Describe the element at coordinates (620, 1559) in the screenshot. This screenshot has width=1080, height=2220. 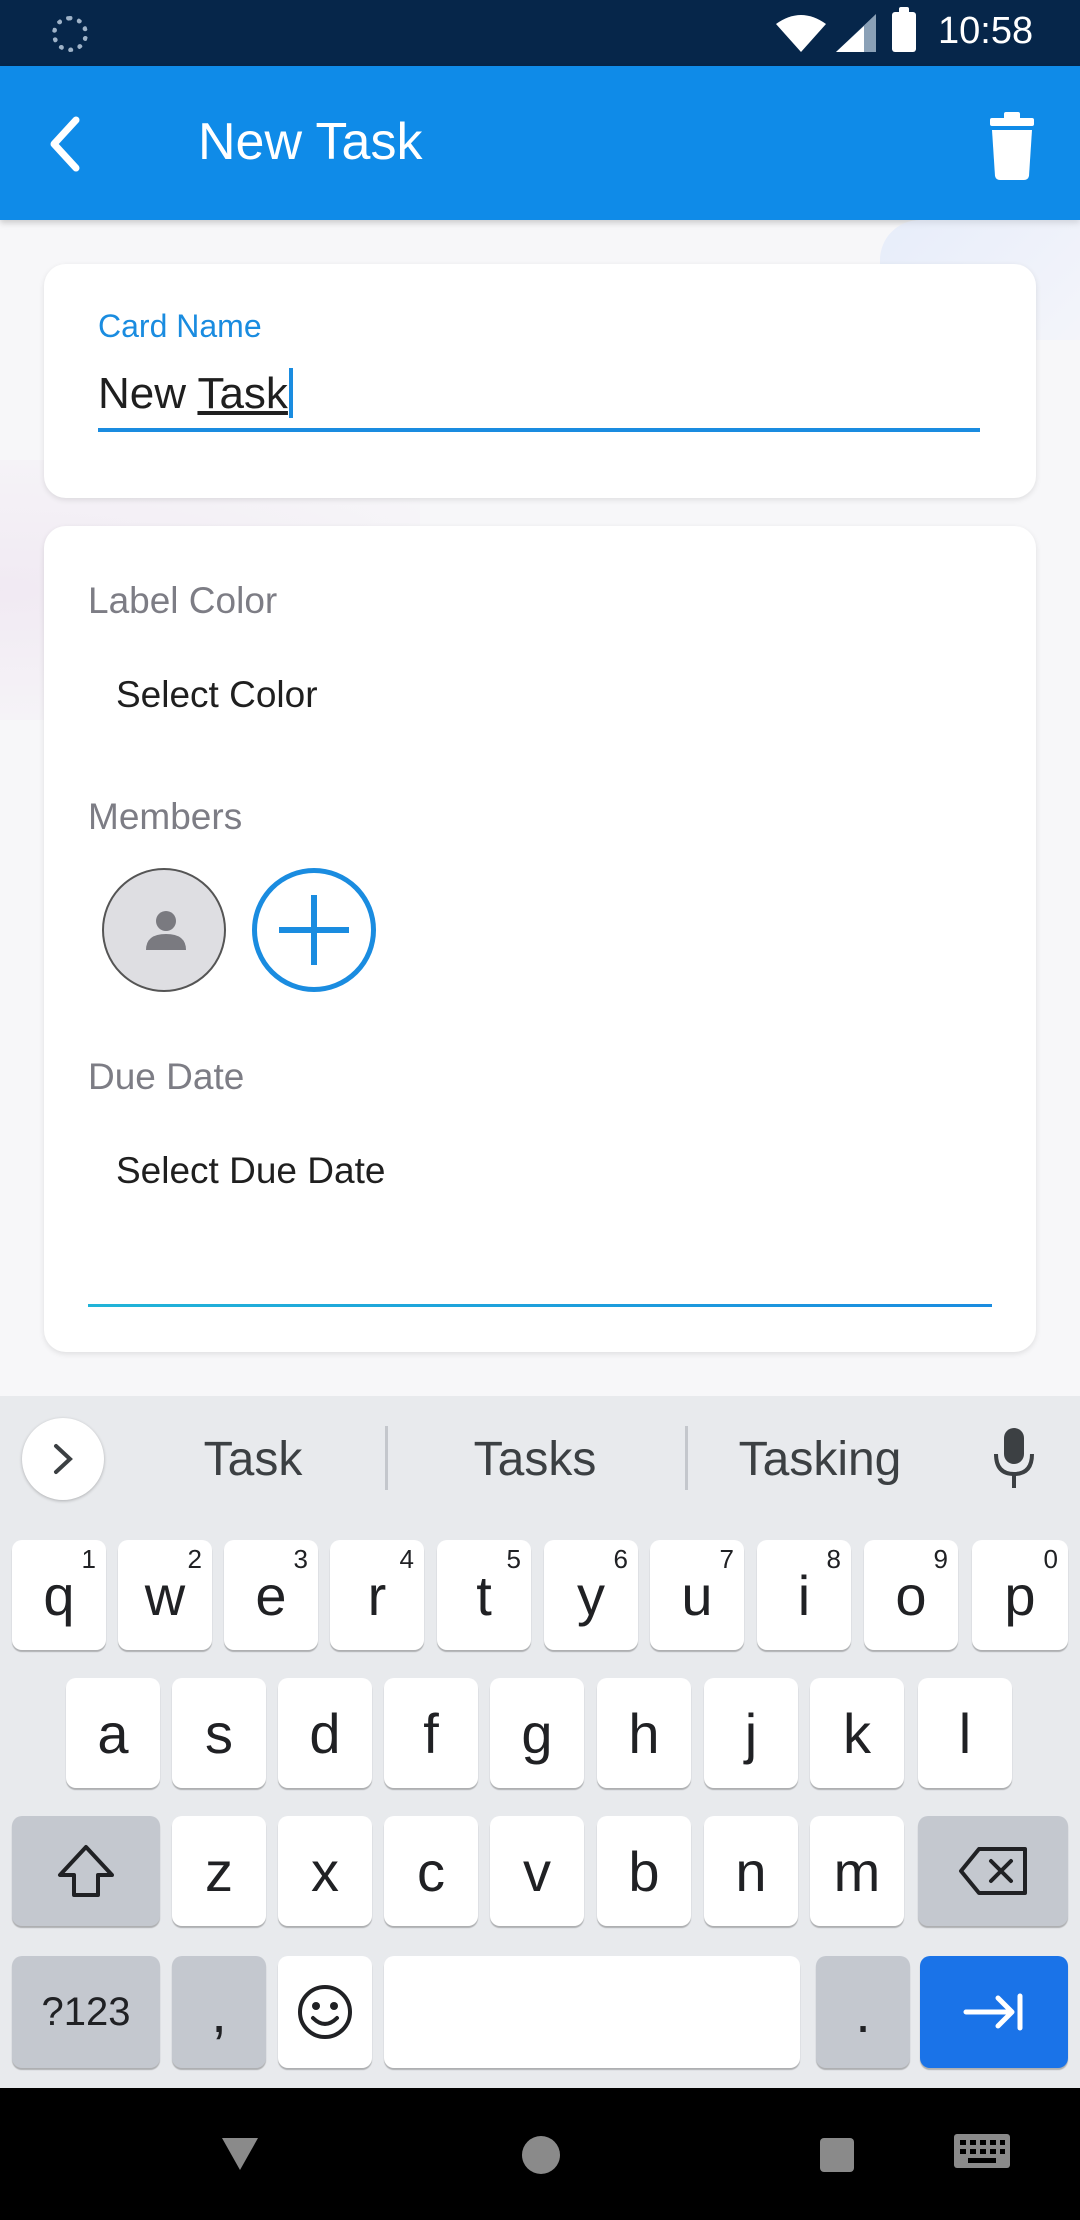
I see `key-hint: 6` at that location.